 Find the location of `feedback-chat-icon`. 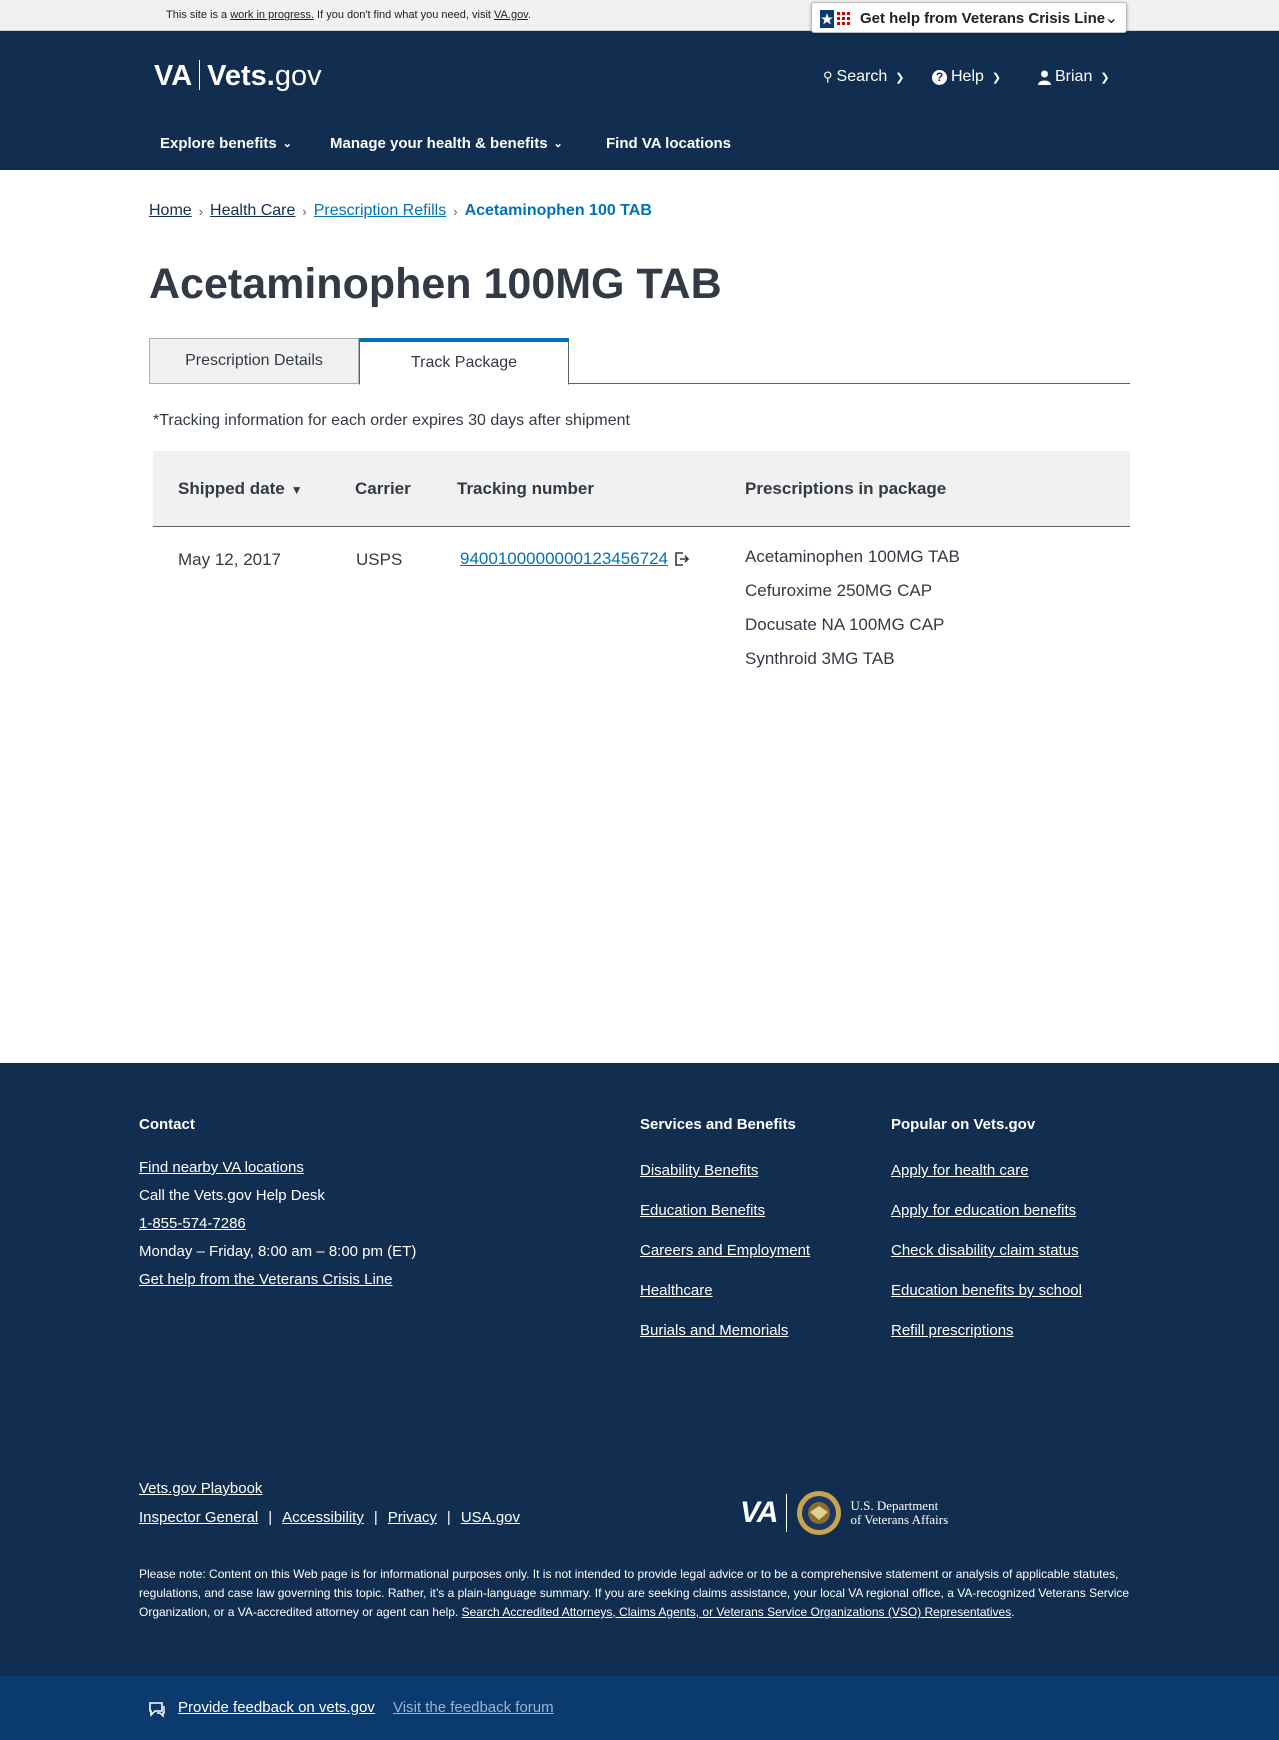

feedback-chat-icon is located at coordinates (157, 1710).